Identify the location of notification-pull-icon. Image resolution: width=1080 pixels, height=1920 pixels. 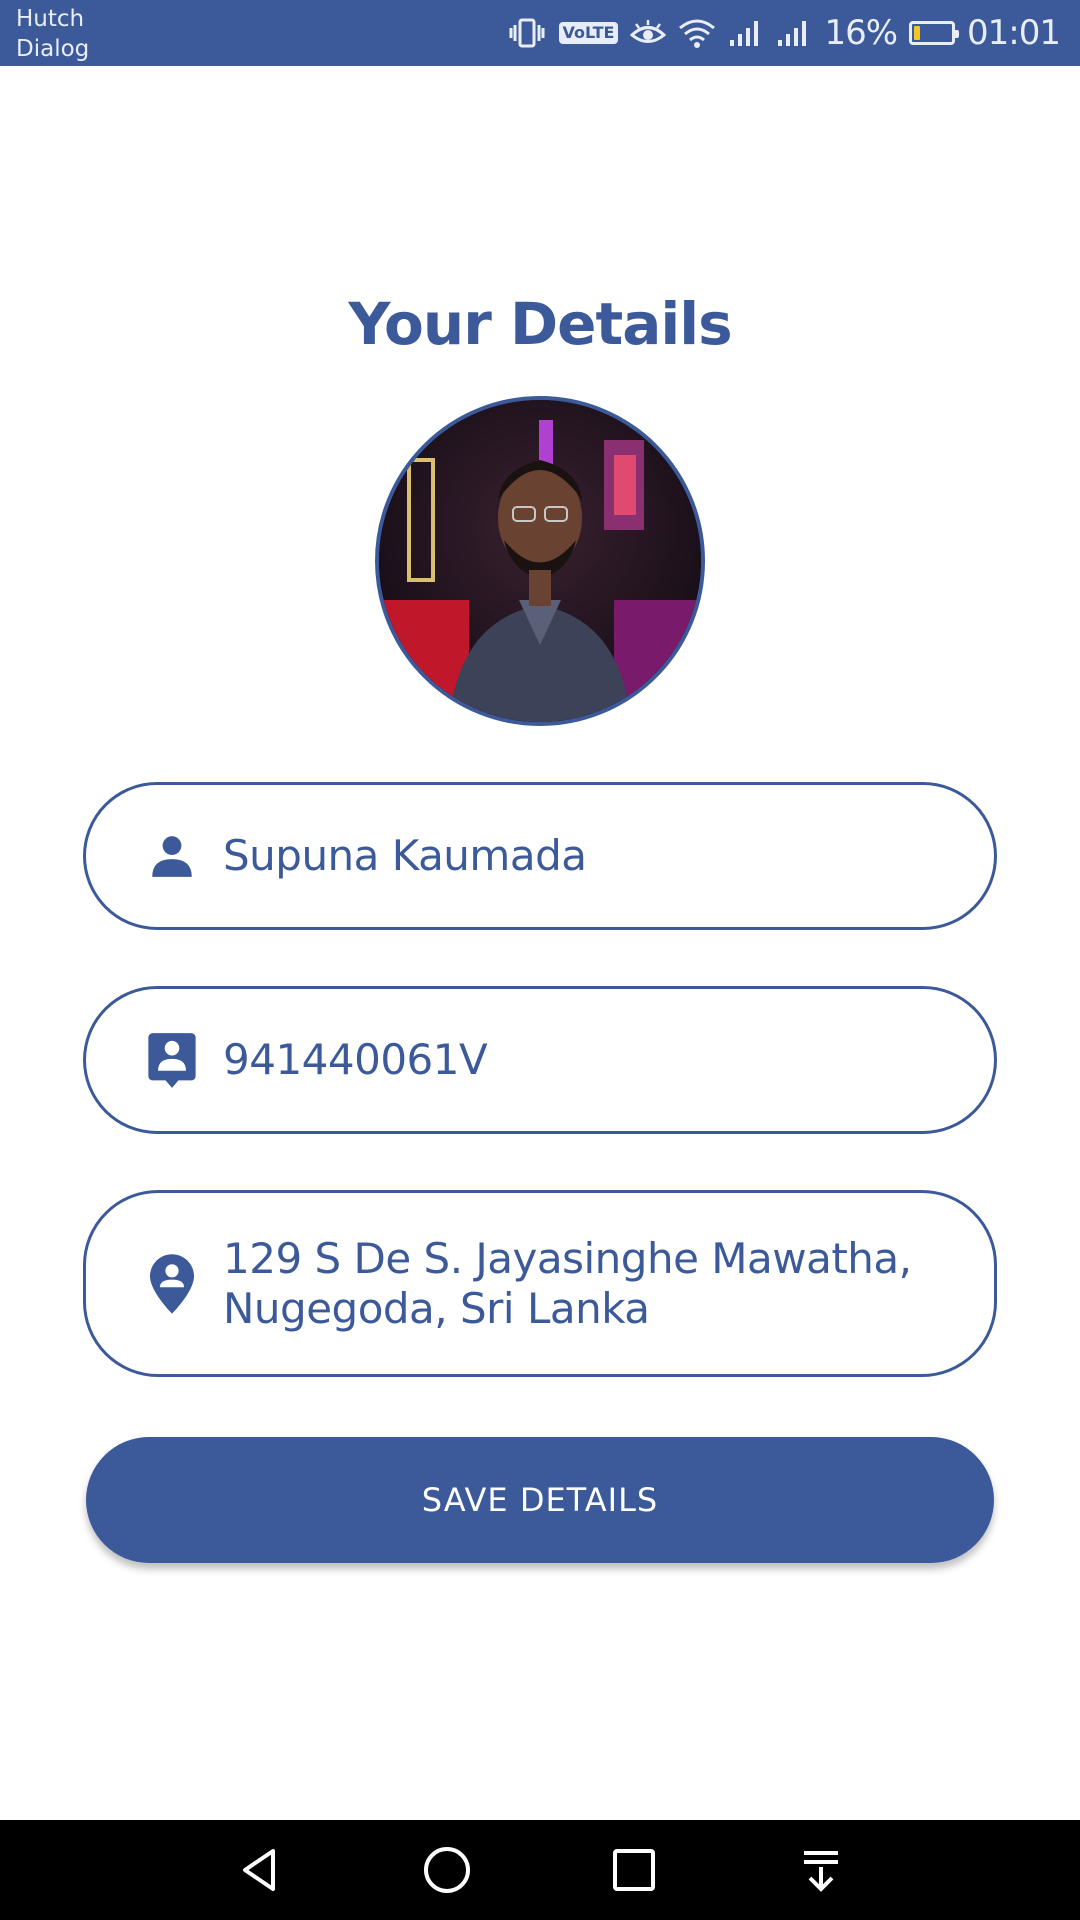
(821, 1870).